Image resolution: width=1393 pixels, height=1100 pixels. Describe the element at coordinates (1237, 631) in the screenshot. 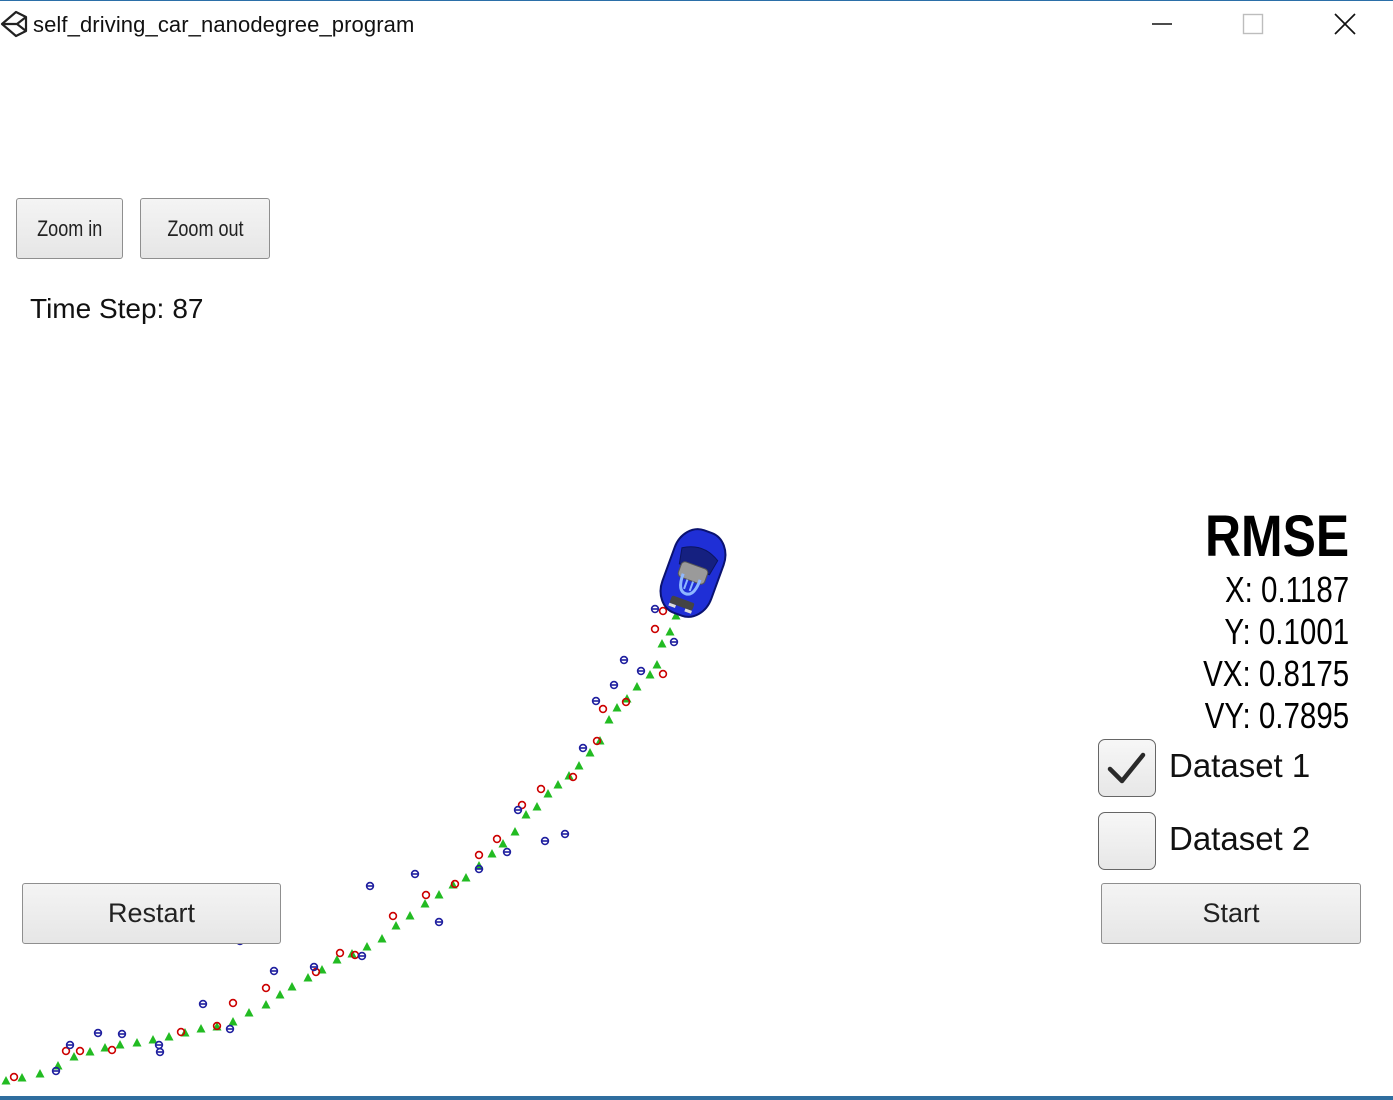

I see `rmse-y-label: Y:` at that location.